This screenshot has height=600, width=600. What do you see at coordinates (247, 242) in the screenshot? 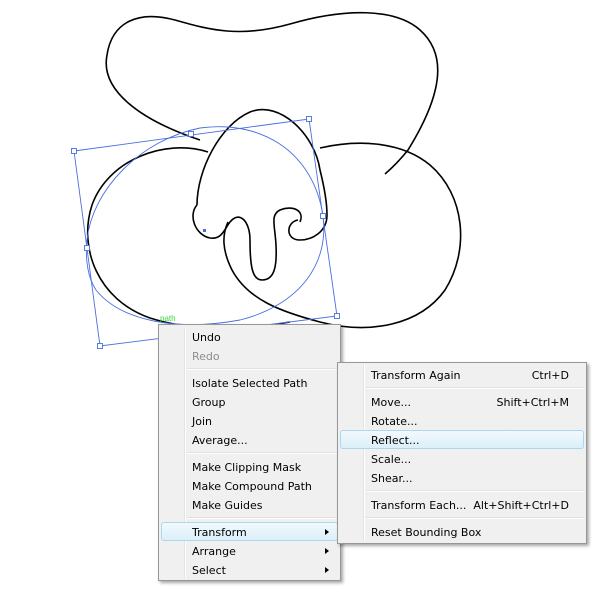
I see `center-tongue-path` at bounding box center [247, 242].